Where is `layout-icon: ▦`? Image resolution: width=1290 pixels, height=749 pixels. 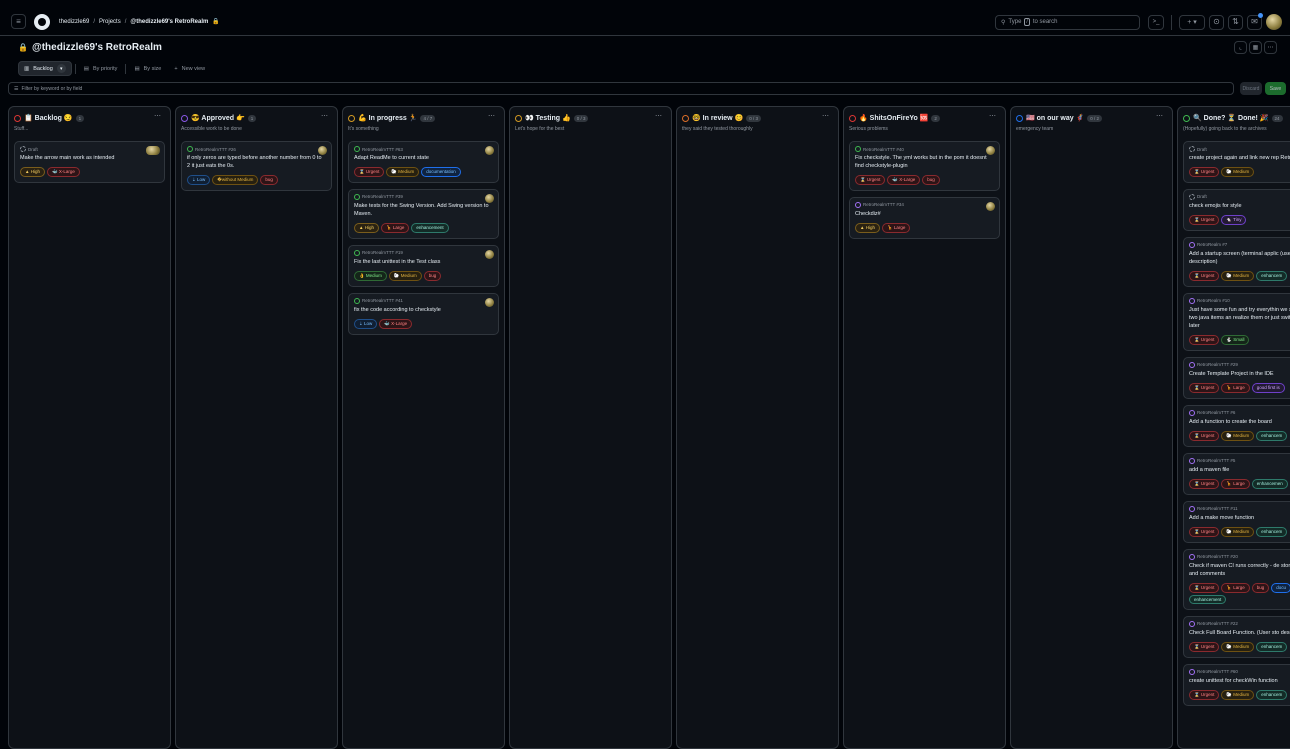
layout-icon: ▦ is located at coordinates (1255, 47).